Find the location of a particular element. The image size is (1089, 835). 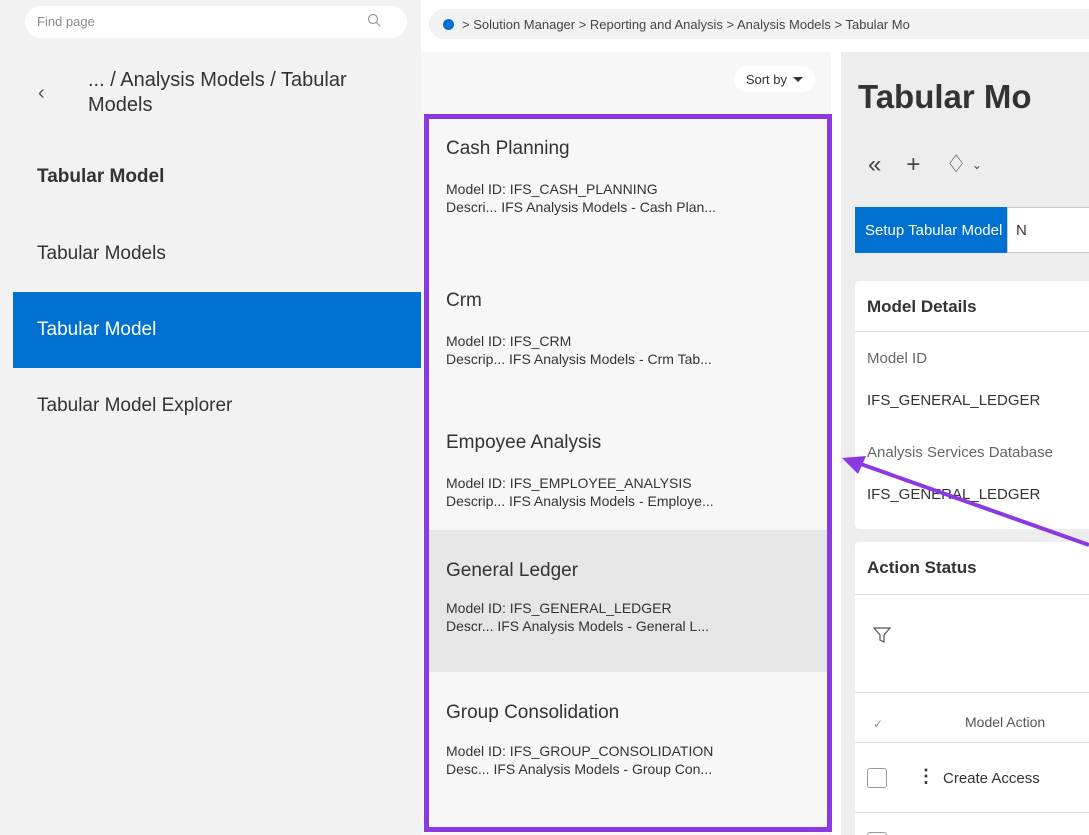

search-icon is located at coordinates (374, 20).